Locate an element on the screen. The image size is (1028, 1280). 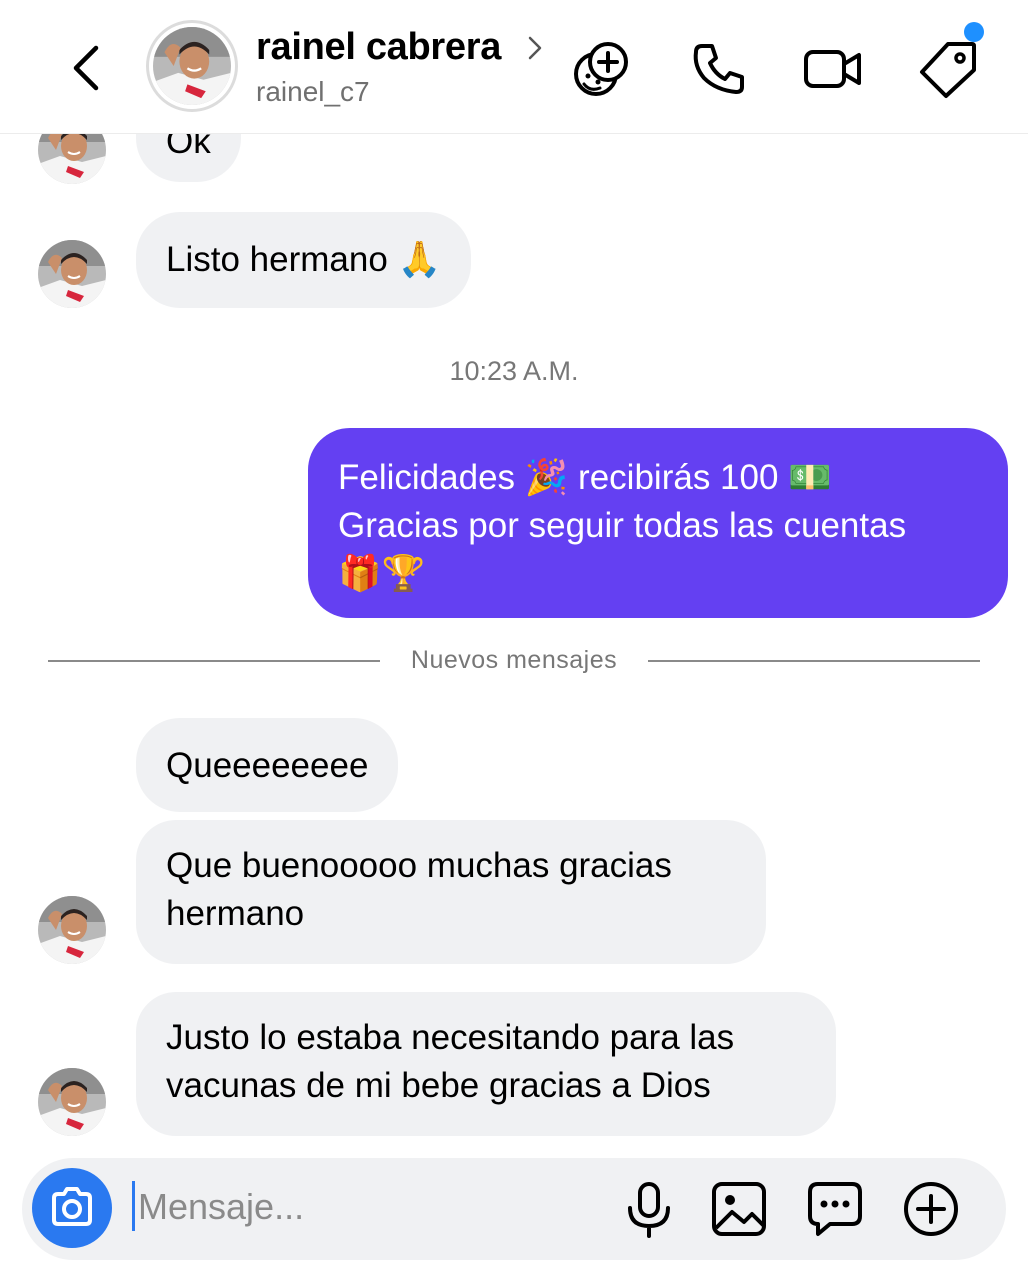
message-text-line: Que buenooooo muchas gracias is located at coordinates (419, 865).